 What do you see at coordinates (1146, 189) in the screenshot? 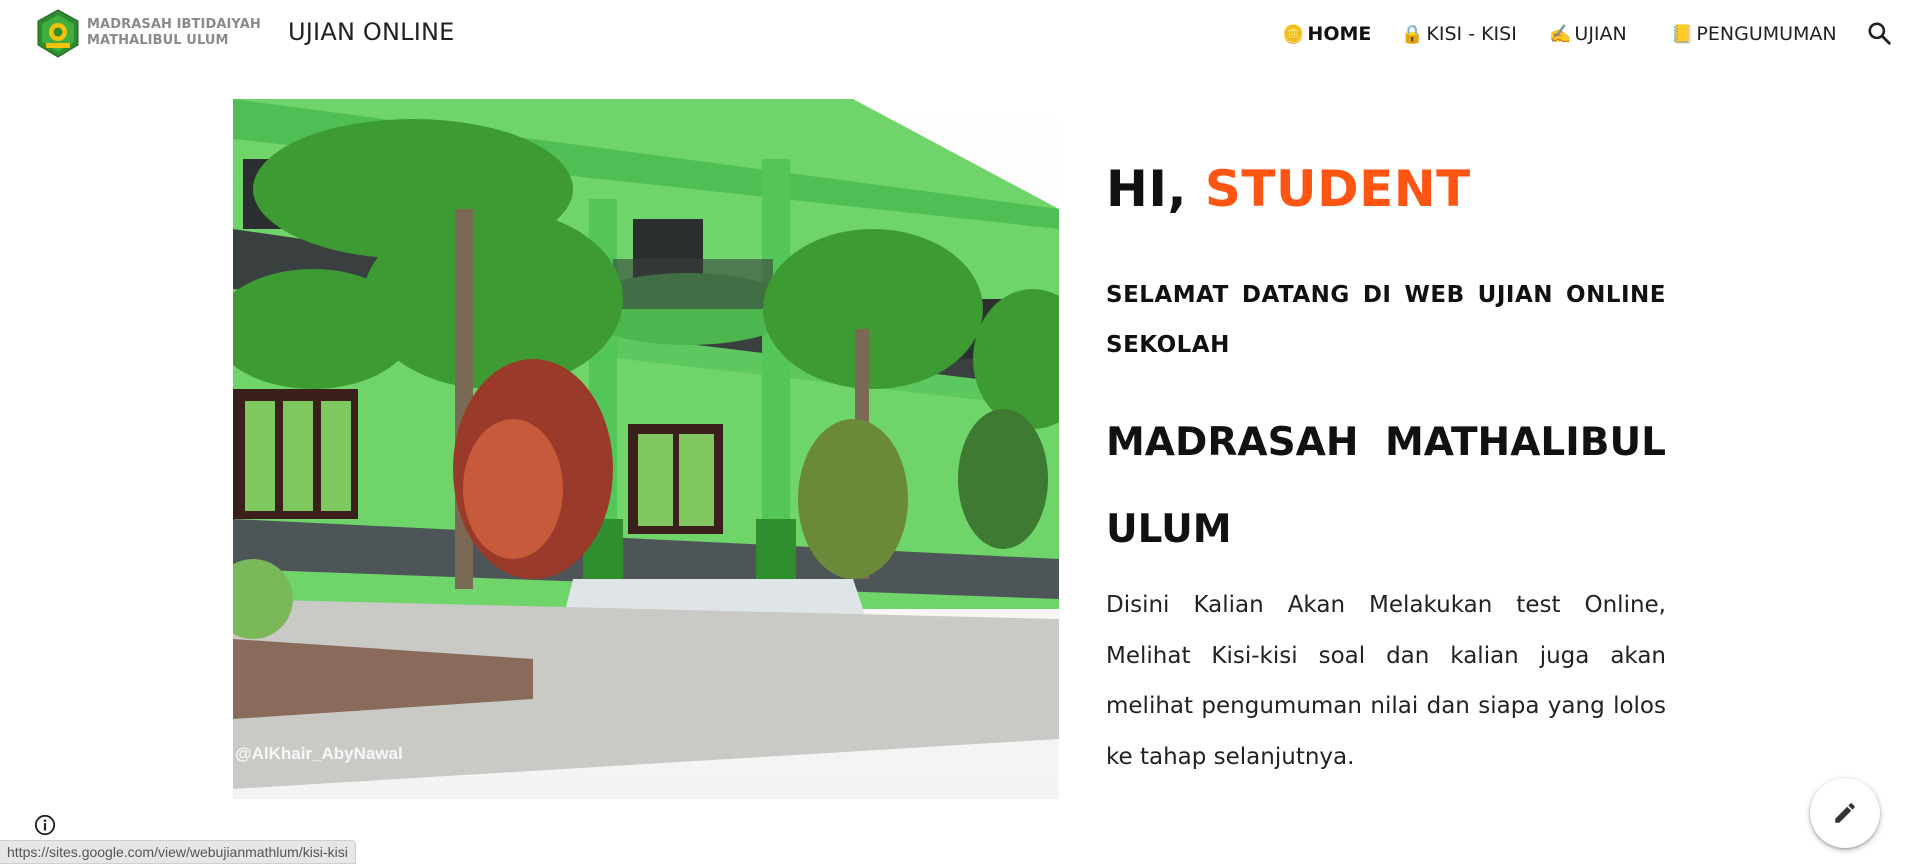
I see `greeting-prefix: HI,` at bounding box center [1146, 189].